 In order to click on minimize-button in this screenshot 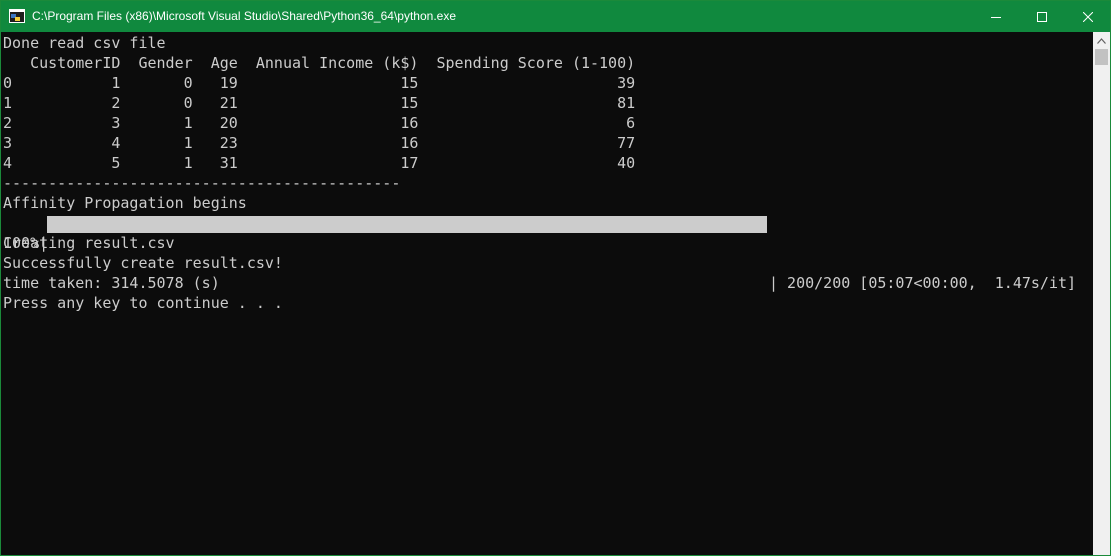, I will do `click(996, 16)`.